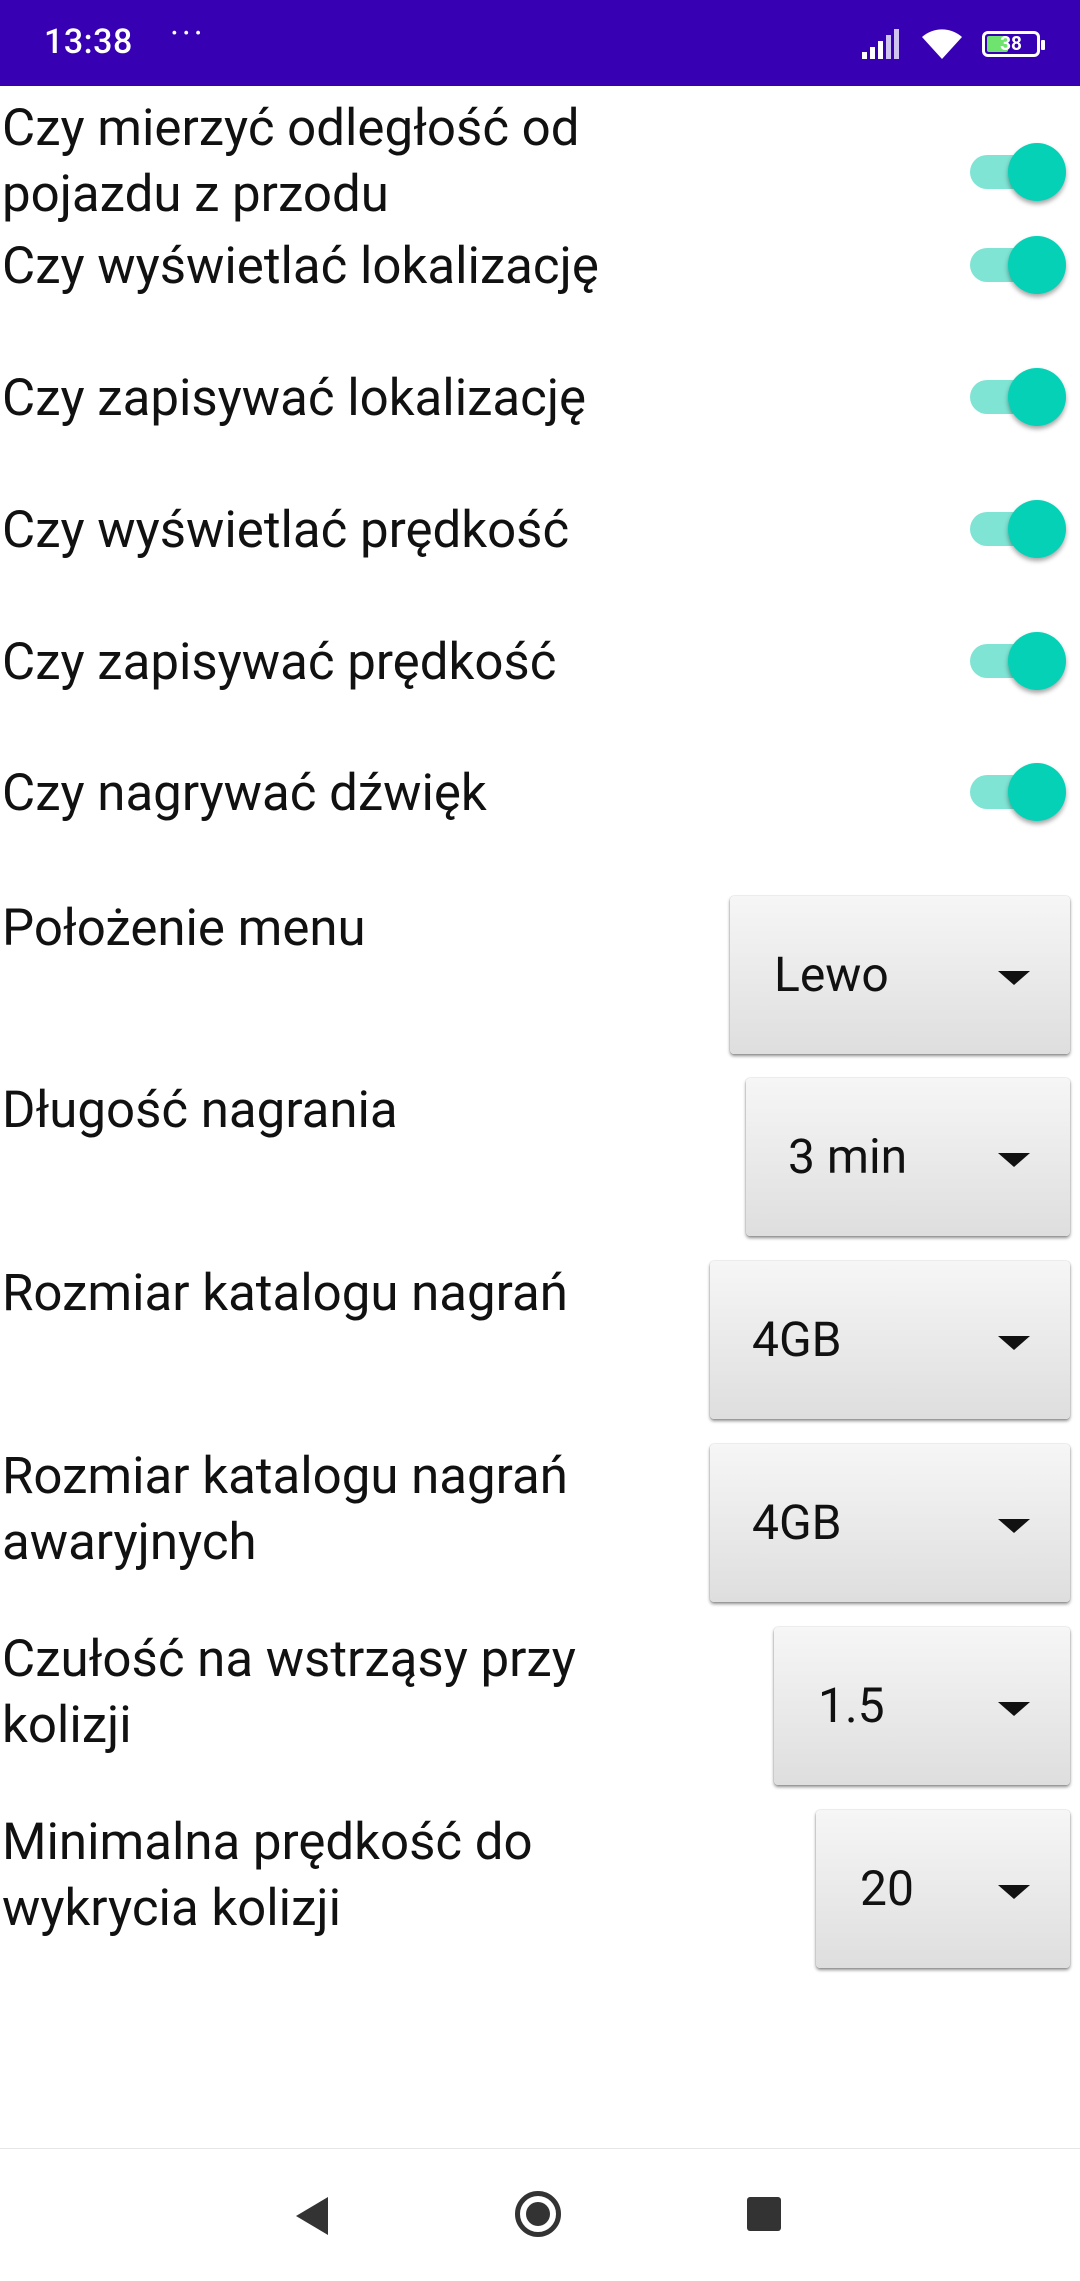 Image resolution: width=1080 pixels, height=2281 pixels. What do you see at coordinates (285, 1293) in the screenshot?
I see `setting-label: Rozmiar katalogu nagrań` at bounding box center [285, 1293].